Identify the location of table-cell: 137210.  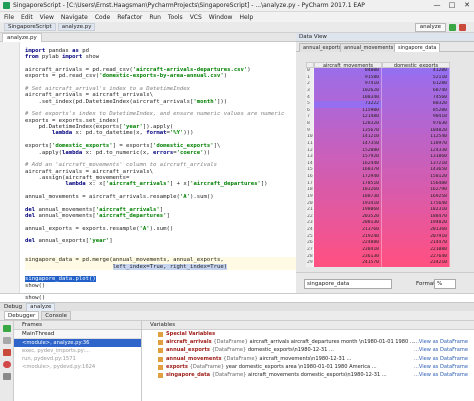
(416, 164).